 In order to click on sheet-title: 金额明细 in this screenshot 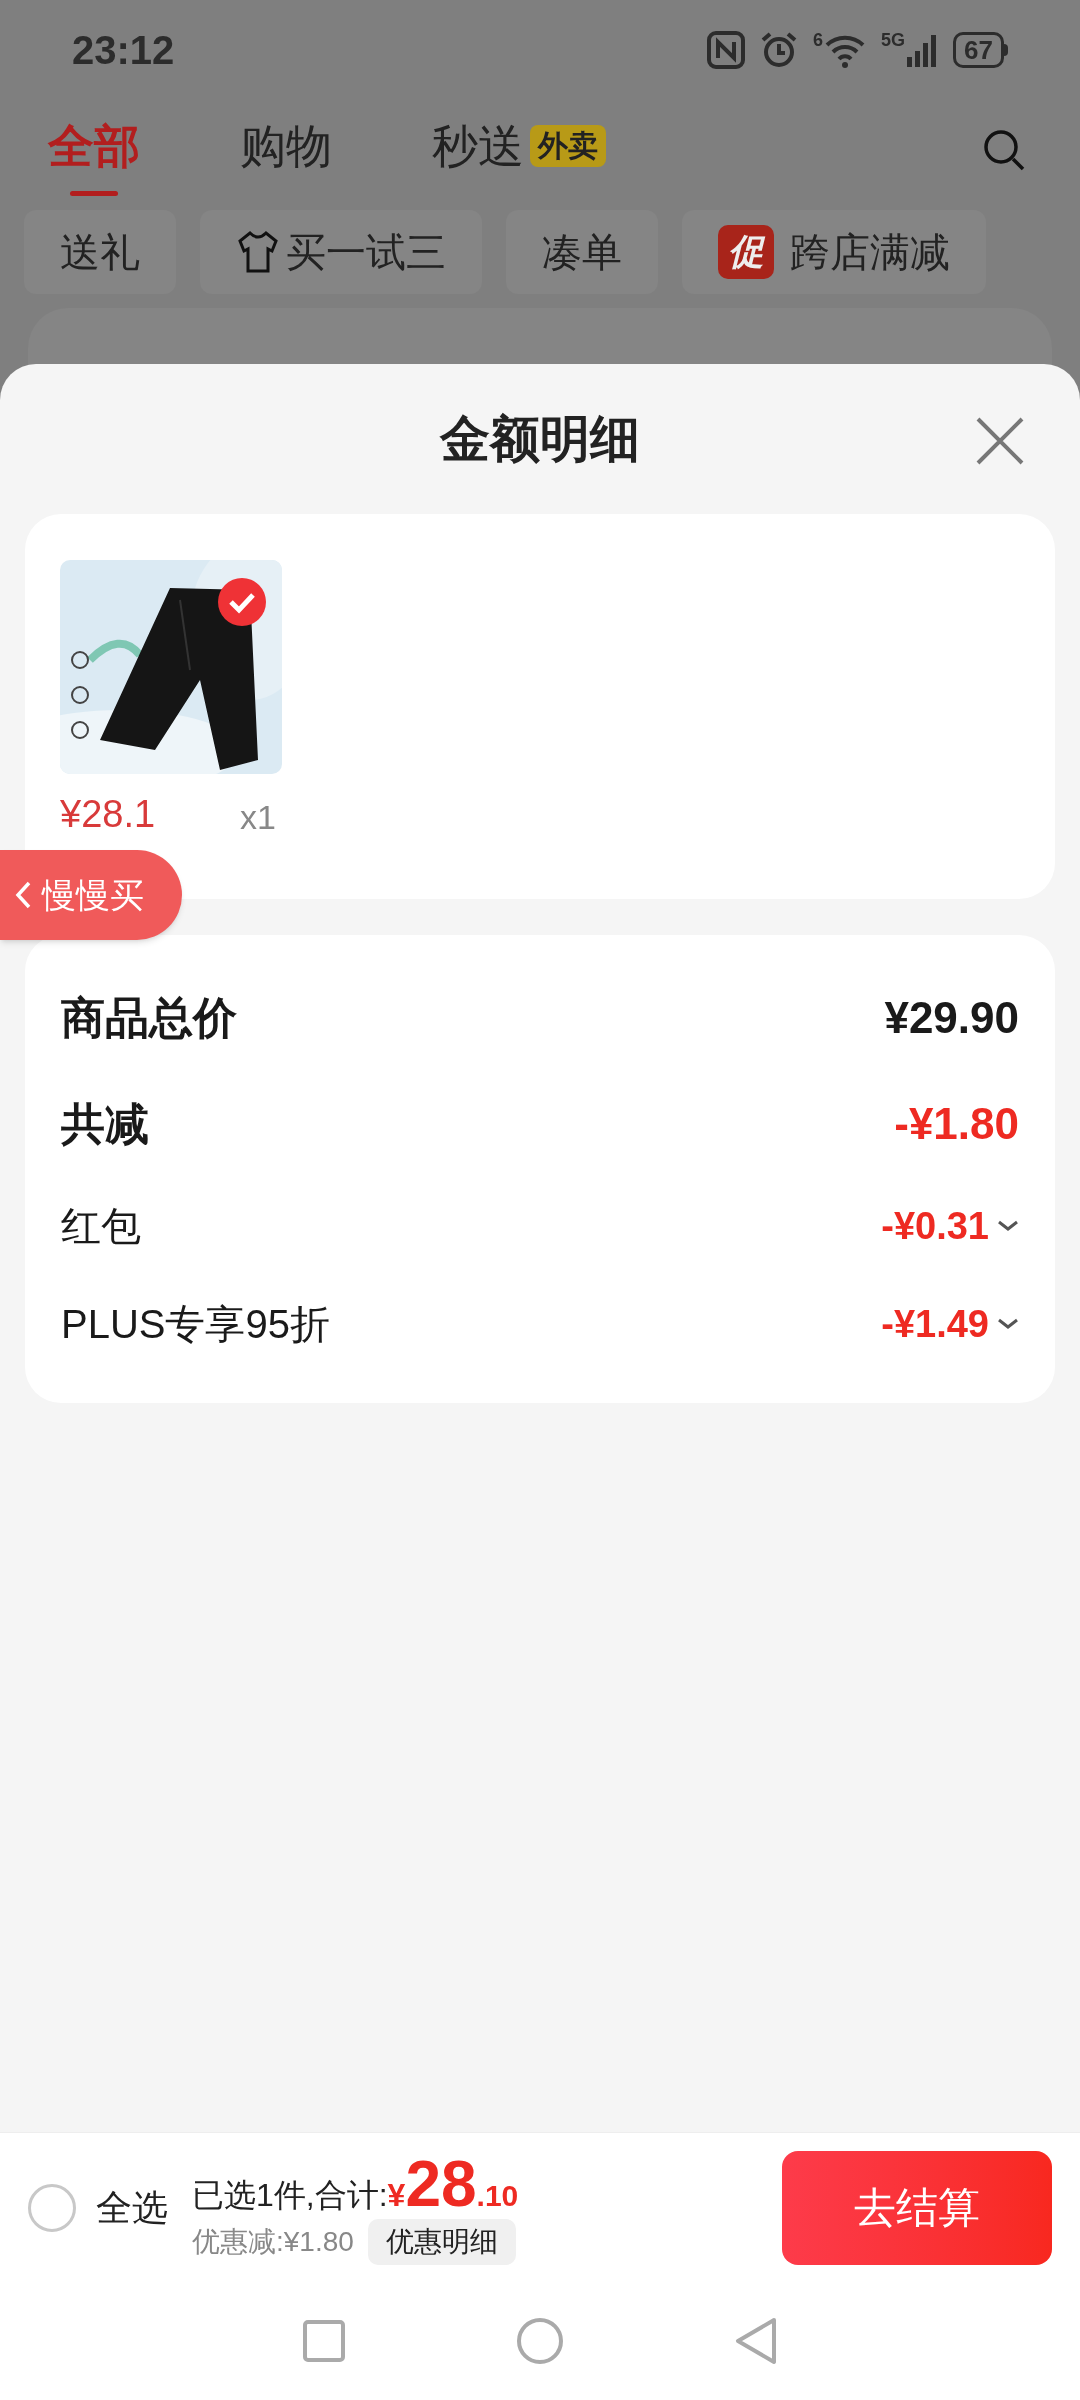, I will do `click(540, 439)`.